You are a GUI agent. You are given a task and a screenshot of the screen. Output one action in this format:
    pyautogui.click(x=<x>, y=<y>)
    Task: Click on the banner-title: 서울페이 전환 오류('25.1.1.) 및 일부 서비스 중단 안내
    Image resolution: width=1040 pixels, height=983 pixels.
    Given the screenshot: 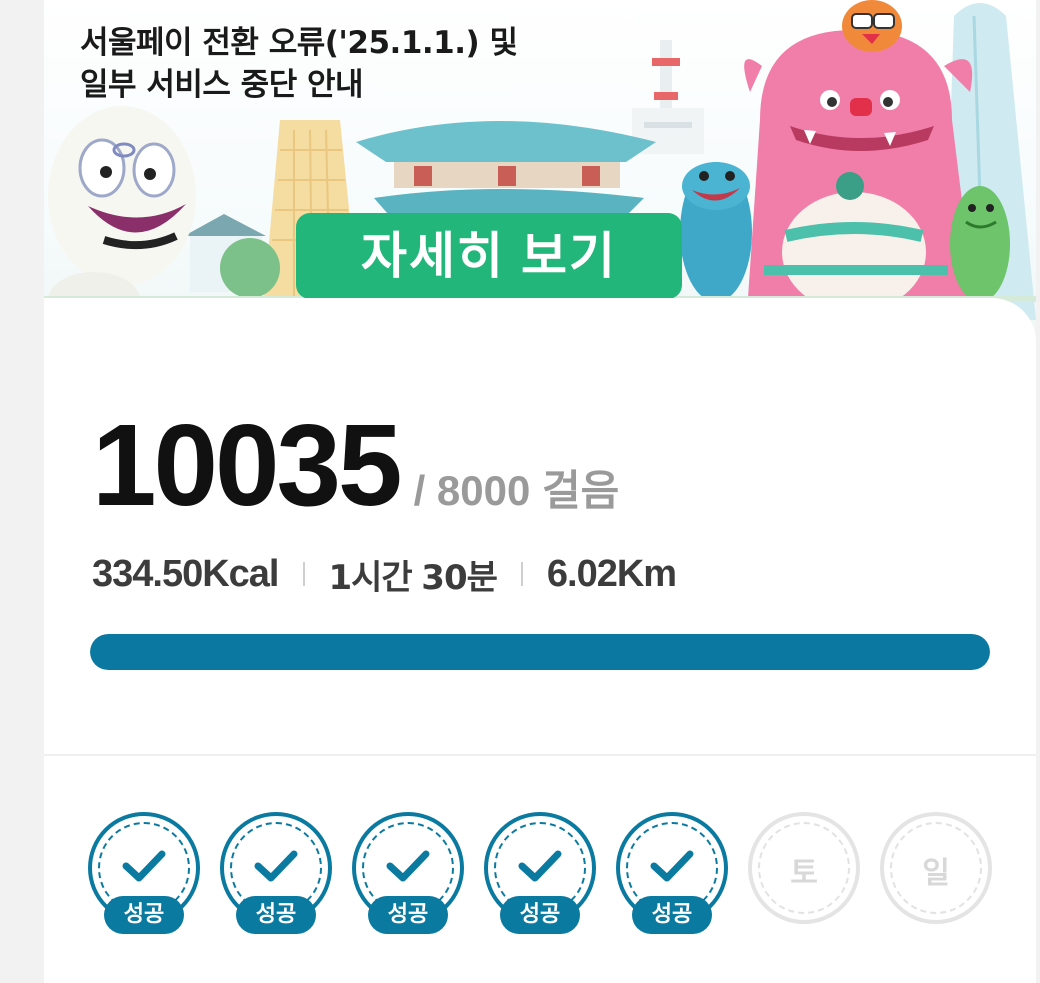 What is the action you would take?
    pyautogui.click(x=299, y=64)
    